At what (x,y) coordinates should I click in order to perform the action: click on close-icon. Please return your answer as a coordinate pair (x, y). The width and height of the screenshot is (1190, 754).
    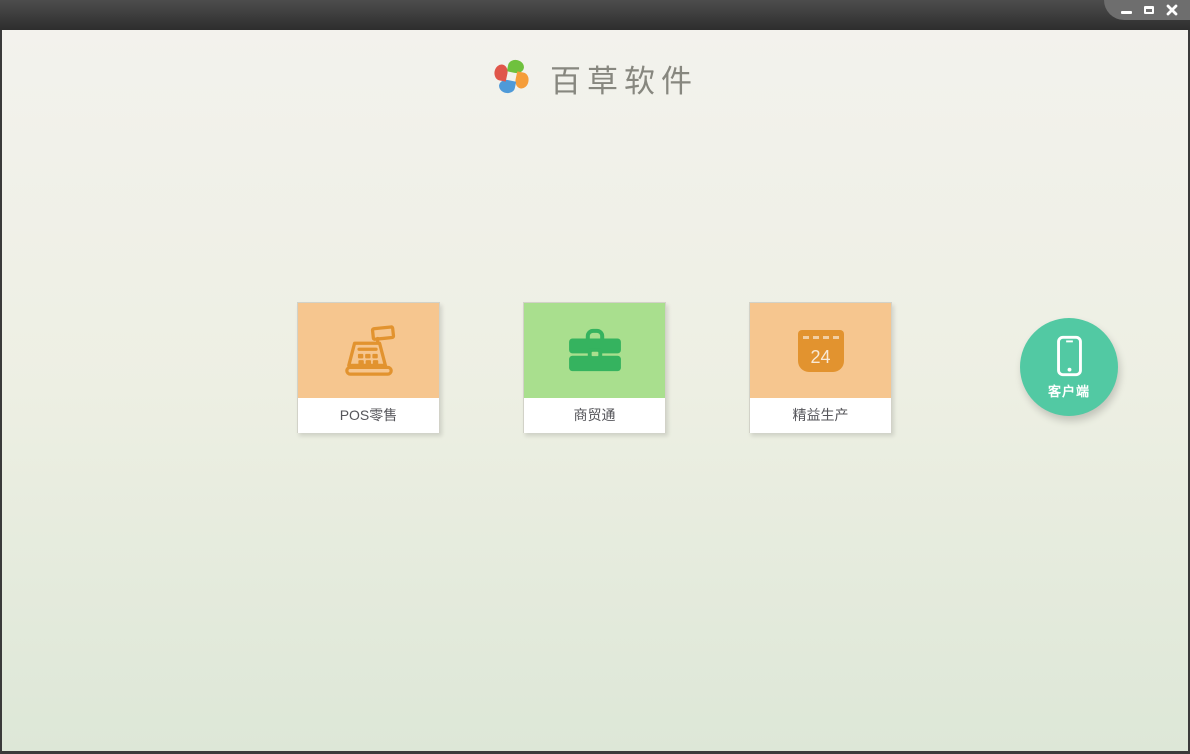
    Looking at the image, I should click on (1172, 10).